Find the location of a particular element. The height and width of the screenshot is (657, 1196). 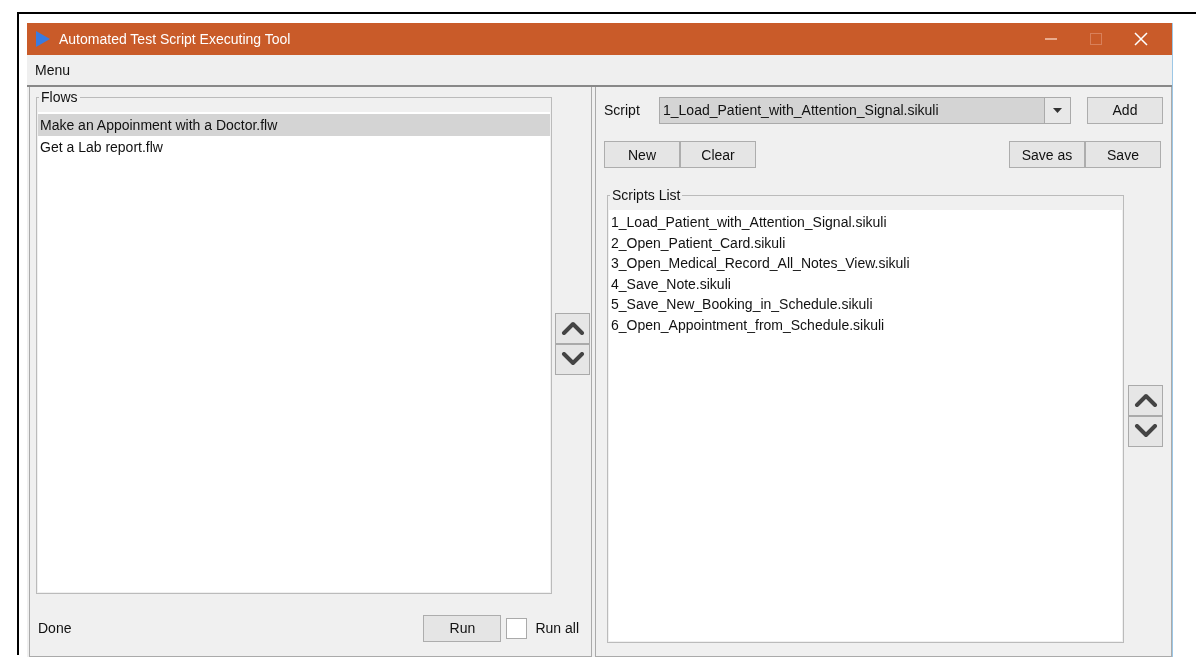

toolbar-button: New is located at coordinates (642, 154).